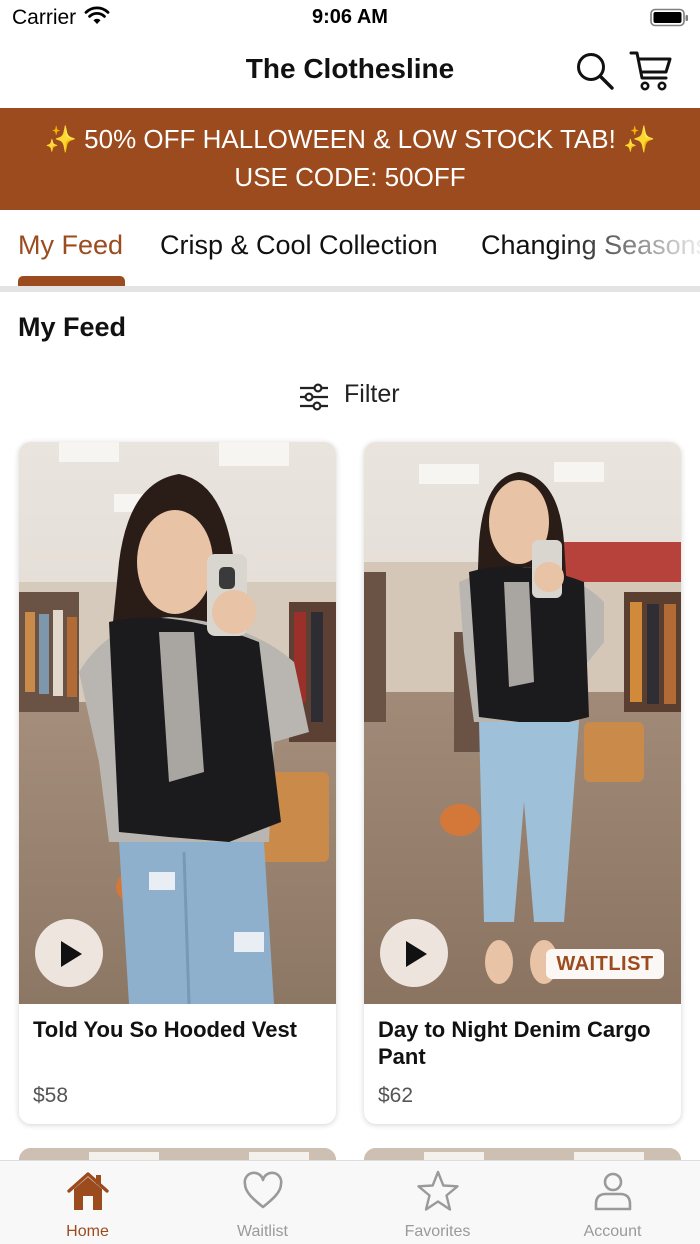 This screenshot has height=1244, width=700. I want to click on product-name: Told You So Hooded Vest, so click(165, 1029).